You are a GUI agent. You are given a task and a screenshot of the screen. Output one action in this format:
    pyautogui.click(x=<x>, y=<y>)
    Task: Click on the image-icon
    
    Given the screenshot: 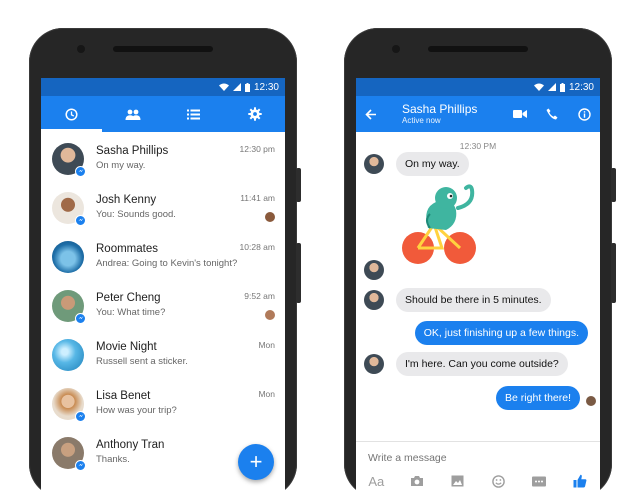 What is the action you would take?
    pyautogui.click(x=457, y=481)
    